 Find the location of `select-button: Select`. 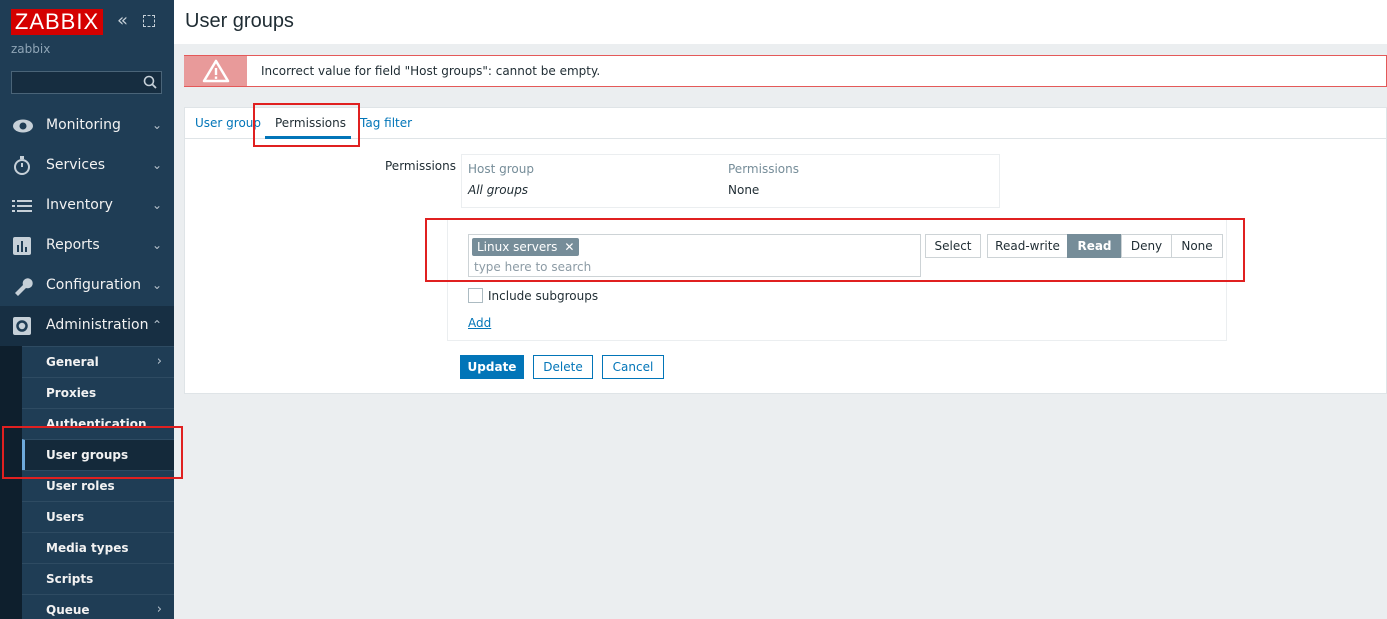

select-button: Select is located at coordinates (953, 246).